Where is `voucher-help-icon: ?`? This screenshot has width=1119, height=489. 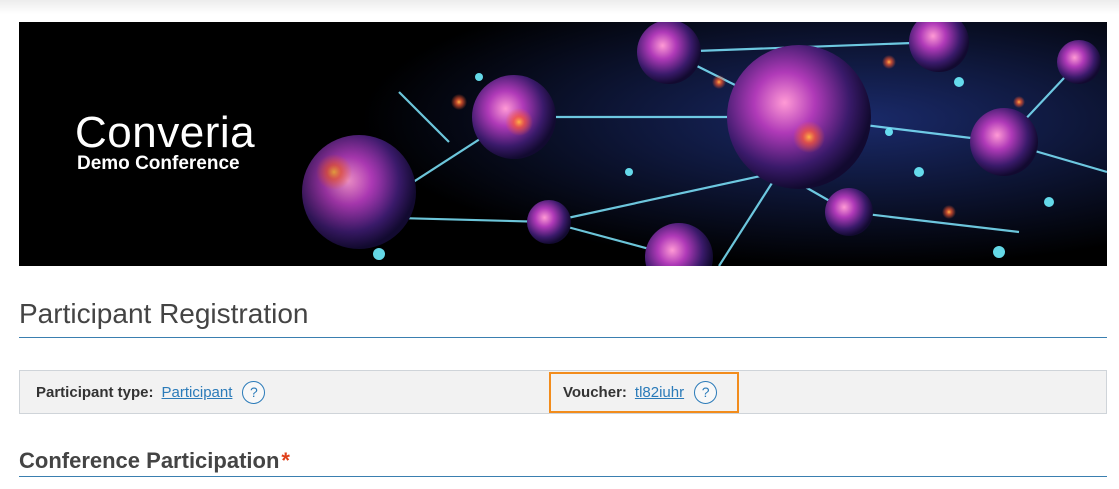
voucher-help-icon: ? is located at coordinates (706, 392).